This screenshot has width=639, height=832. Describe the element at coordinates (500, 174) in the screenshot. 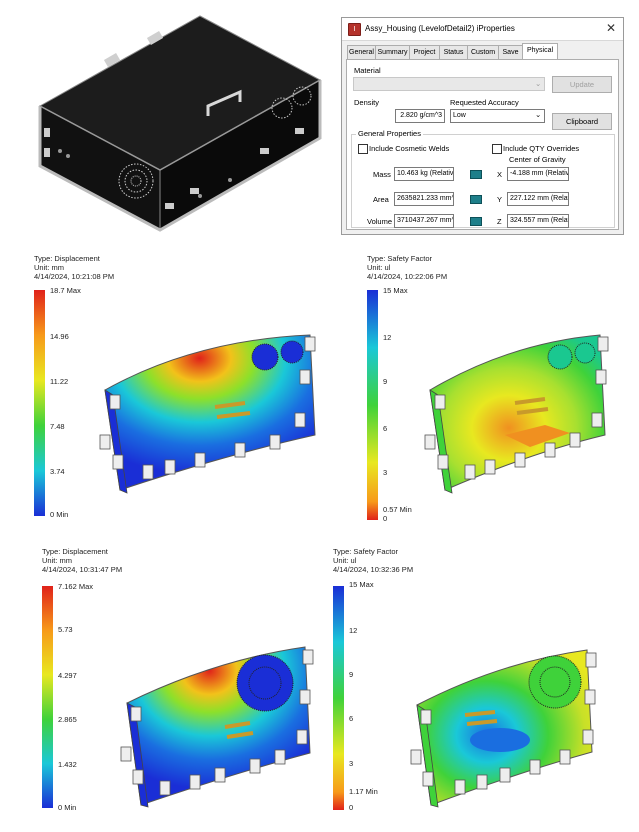

I see `cog-x-label: X` at that location.